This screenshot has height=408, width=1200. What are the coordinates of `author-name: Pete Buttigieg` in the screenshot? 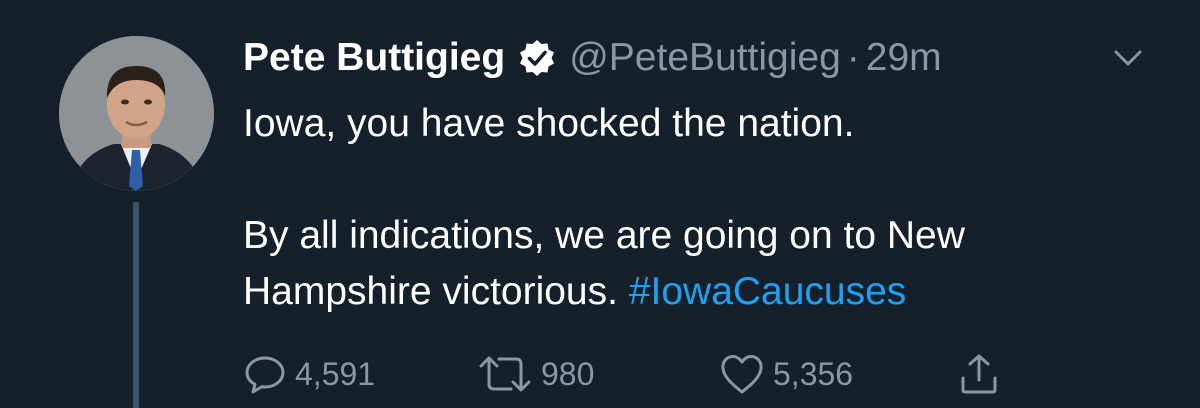 It's located at (374, 58).